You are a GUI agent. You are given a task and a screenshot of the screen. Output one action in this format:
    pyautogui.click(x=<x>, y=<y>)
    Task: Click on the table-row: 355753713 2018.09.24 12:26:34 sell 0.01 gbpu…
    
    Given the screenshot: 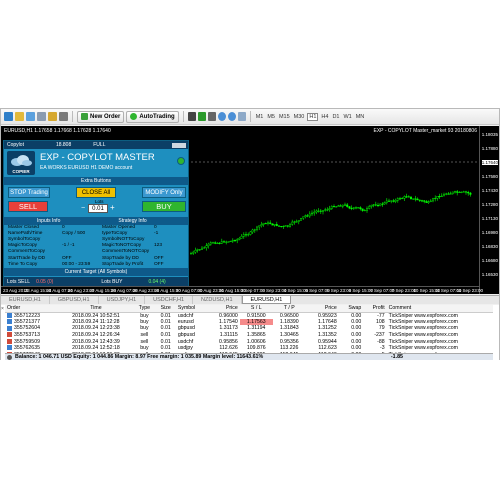 What is the action you would take?
    pyautogui.click(x=249, y=335)
    